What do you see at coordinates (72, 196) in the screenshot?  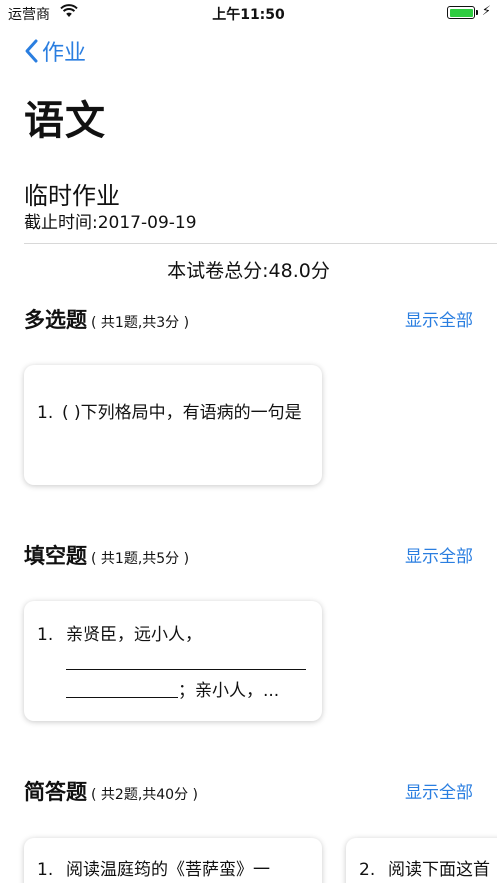 I see `homework-title: 临时作业` at bounding box center [72, 196].